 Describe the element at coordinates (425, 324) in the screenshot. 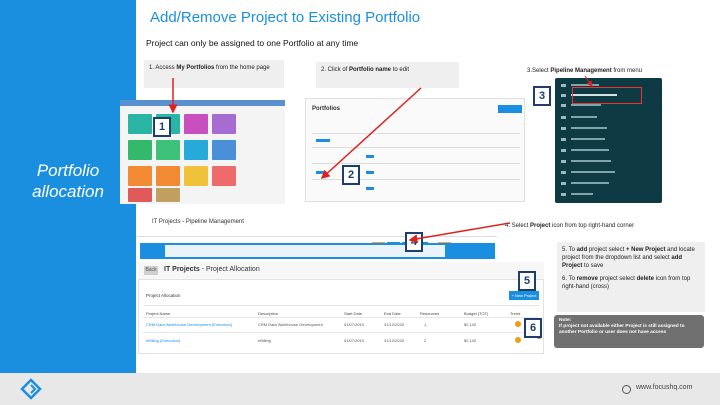

I see `table-cell: 1` at that location.